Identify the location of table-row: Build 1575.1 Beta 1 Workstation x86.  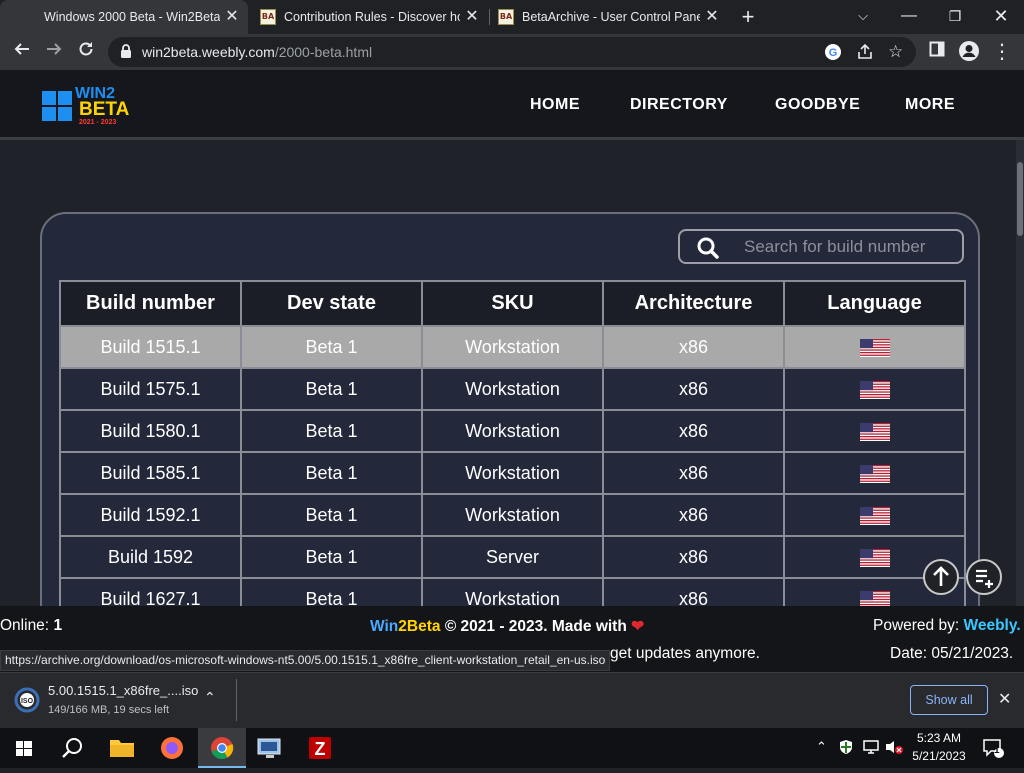
(512, 389).